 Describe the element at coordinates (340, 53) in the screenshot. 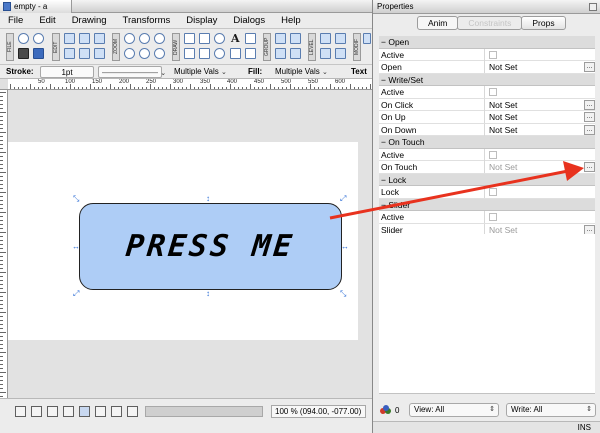

I see `send-to-back-icon` at that location.